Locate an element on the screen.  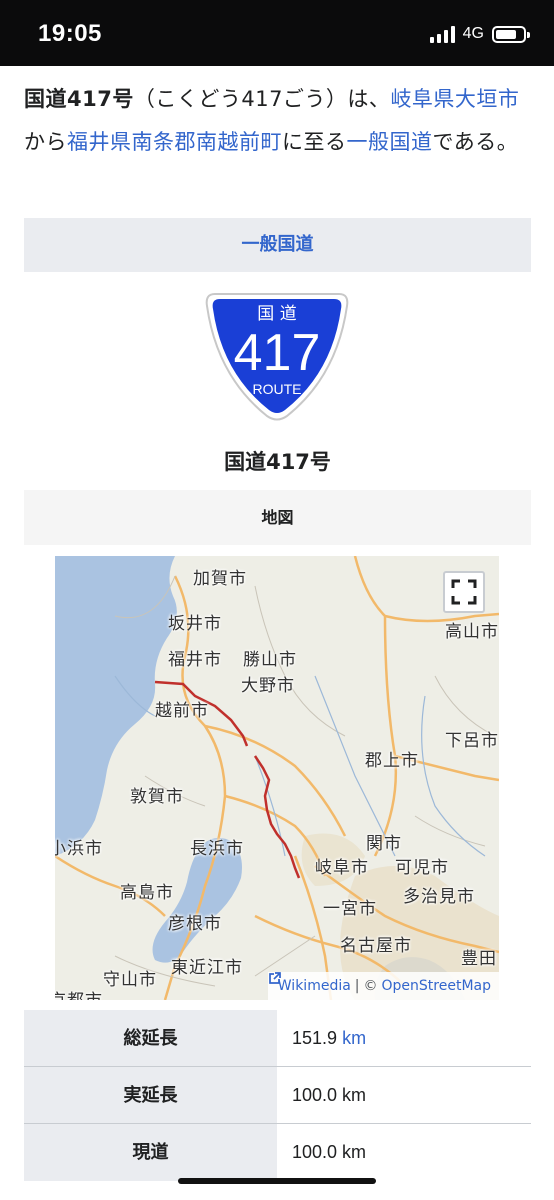
link-national-road: 一般国道 is located at coordinates (390, 142).